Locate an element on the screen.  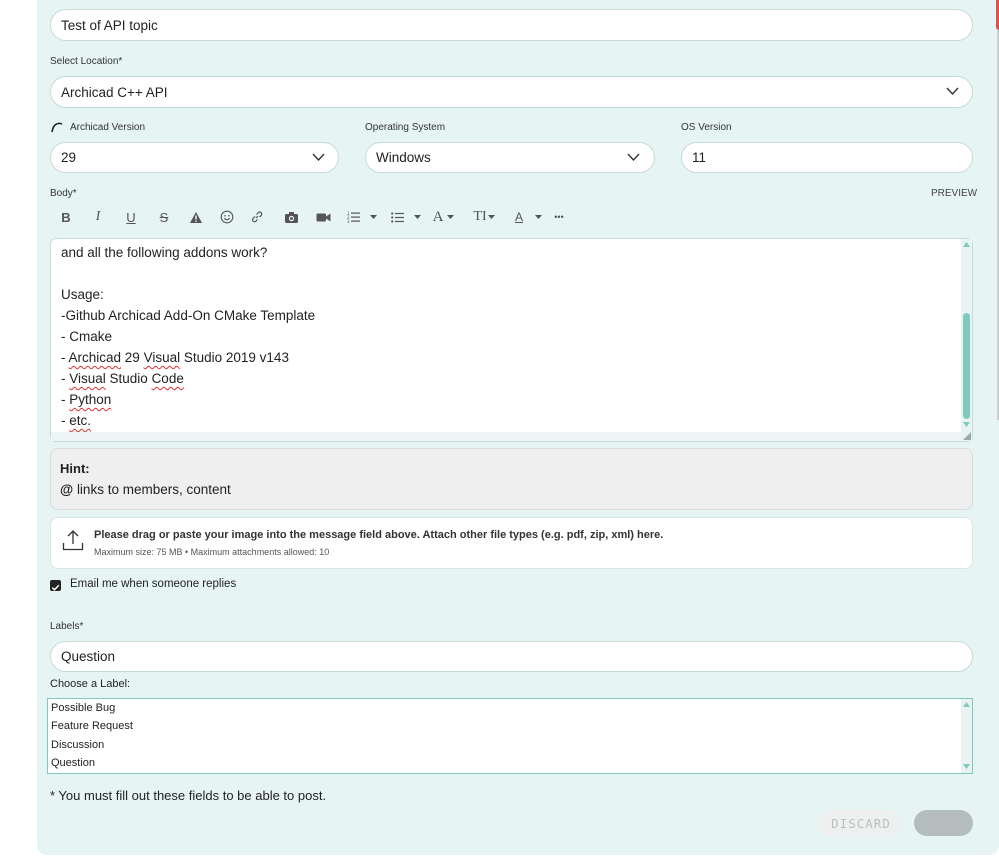
emoji-button is located at coordinates (227, 217).